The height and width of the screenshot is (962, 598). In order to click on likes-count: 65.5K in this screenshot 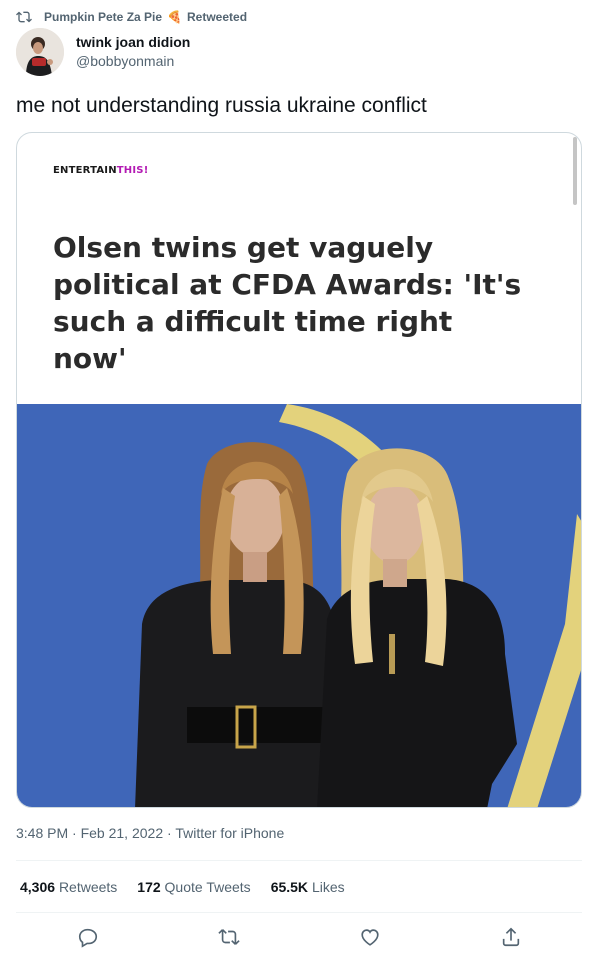, I will do `click(289, 887)`.